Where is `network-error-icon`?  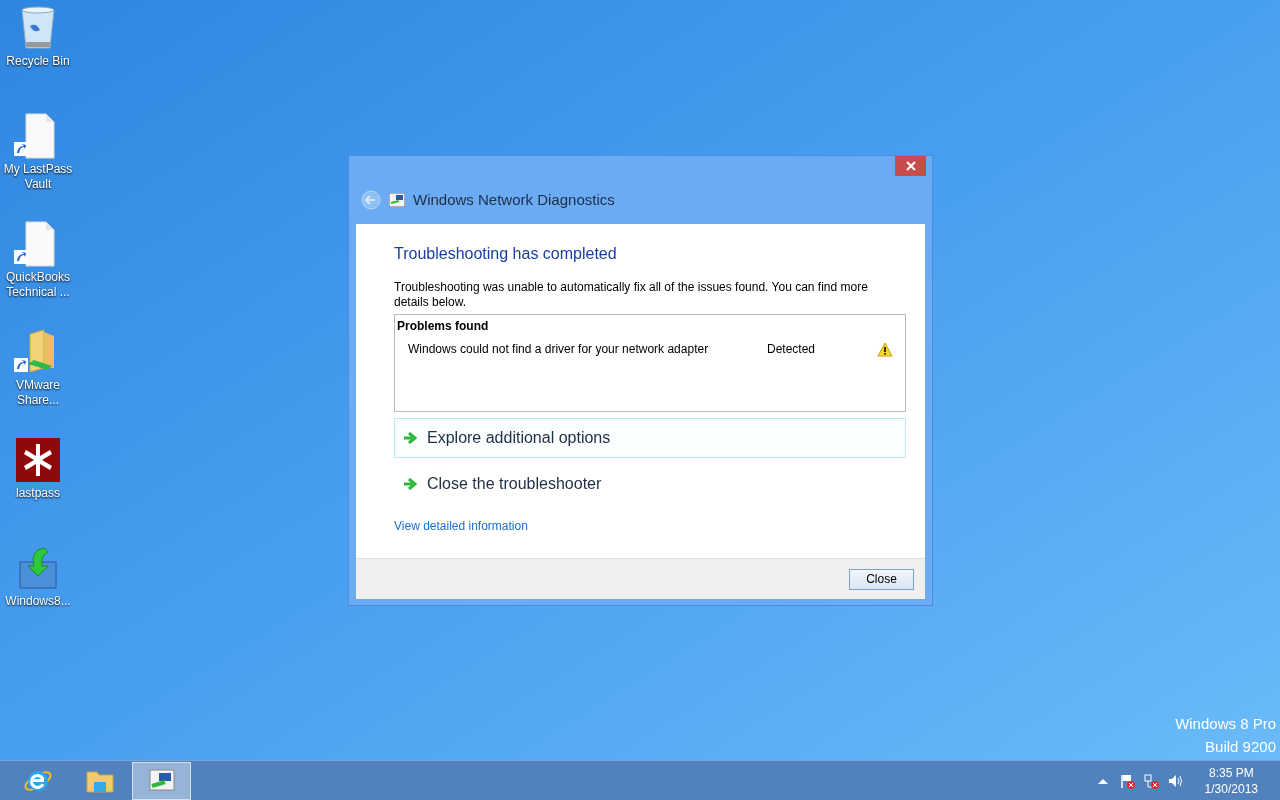 network-error-icon is located at coordinates (1150, 780).